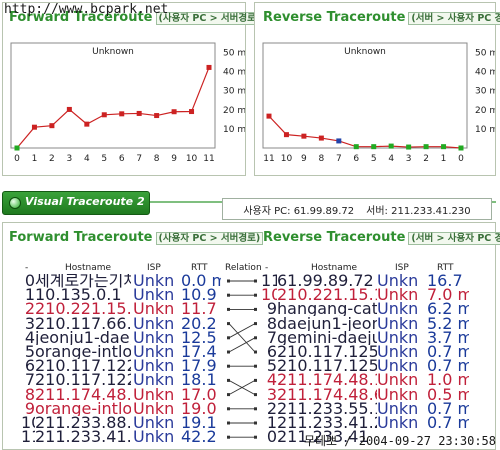 The image size is (500, 450). What do you see at coordinates (356, 159) in the screenshot?
I see `rev-xtick-label: 6` at bounding box center [356, 159].